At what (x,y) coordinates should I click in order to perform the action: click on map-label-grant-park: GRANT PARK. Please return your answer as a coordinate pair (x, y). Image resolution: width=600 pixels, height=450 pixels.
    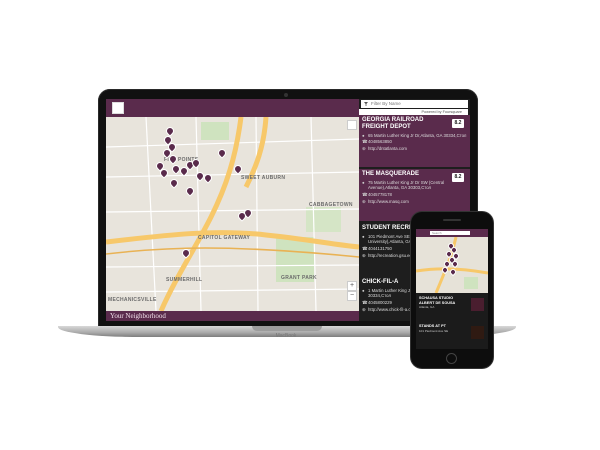
    Looking at the image, I should click on (299, 278).